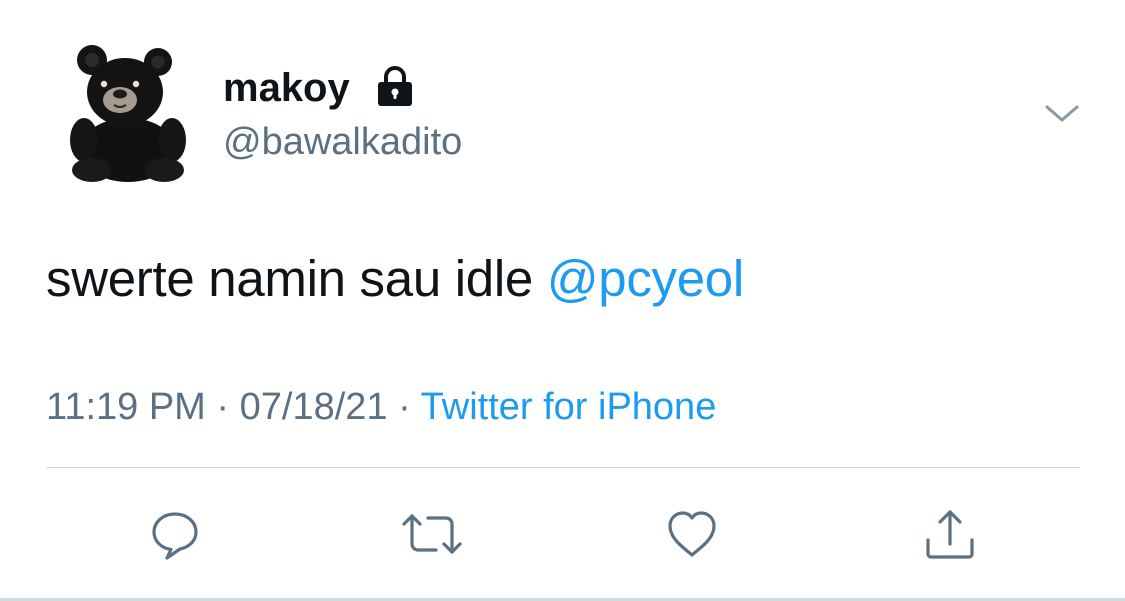 The height and width of the screenshot is (601, 1125). Describe the element at coordinates (1062, 114) in the screenshot. I see `chevron-down-icon` at that location.